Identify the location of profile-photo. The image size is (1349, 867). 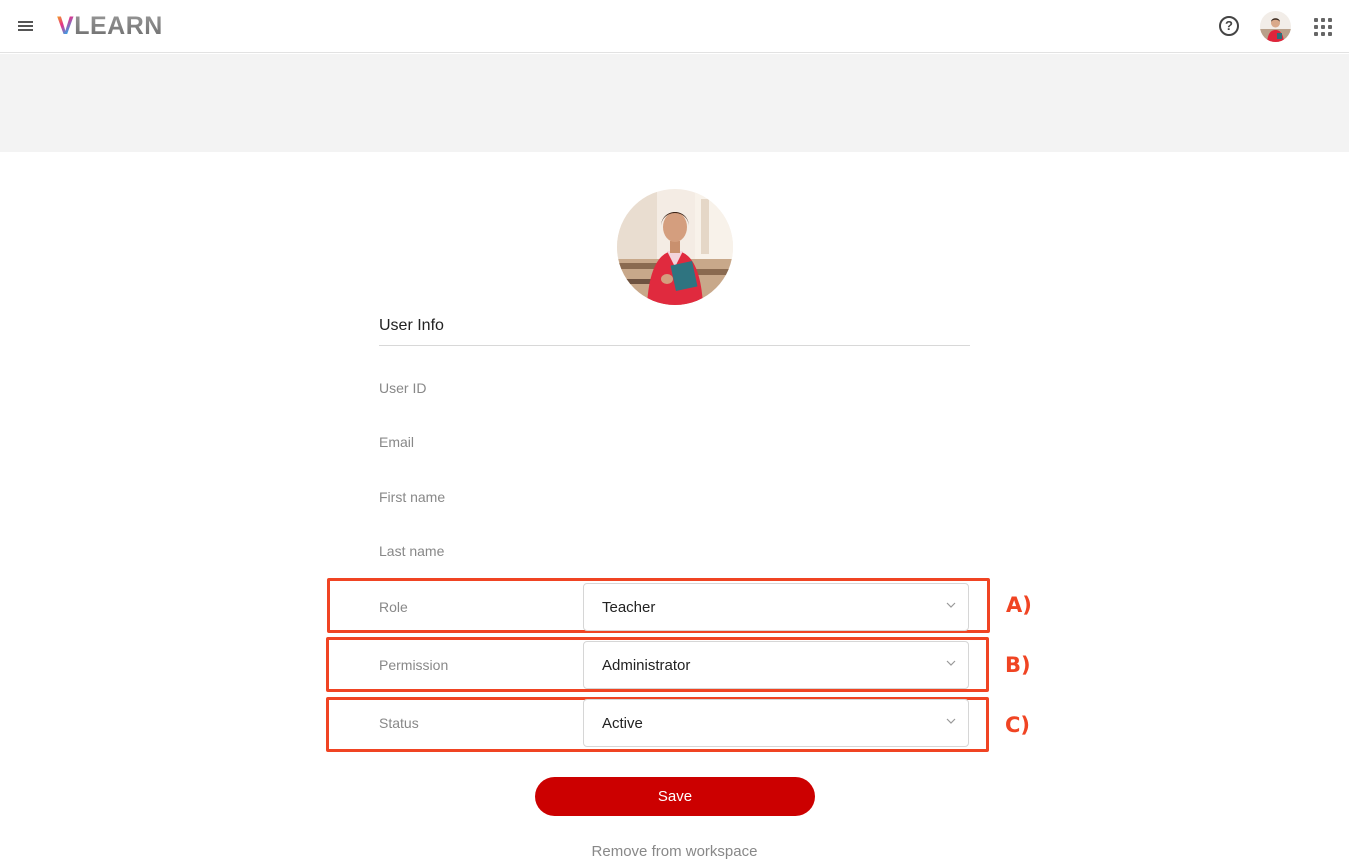
(675, 247).